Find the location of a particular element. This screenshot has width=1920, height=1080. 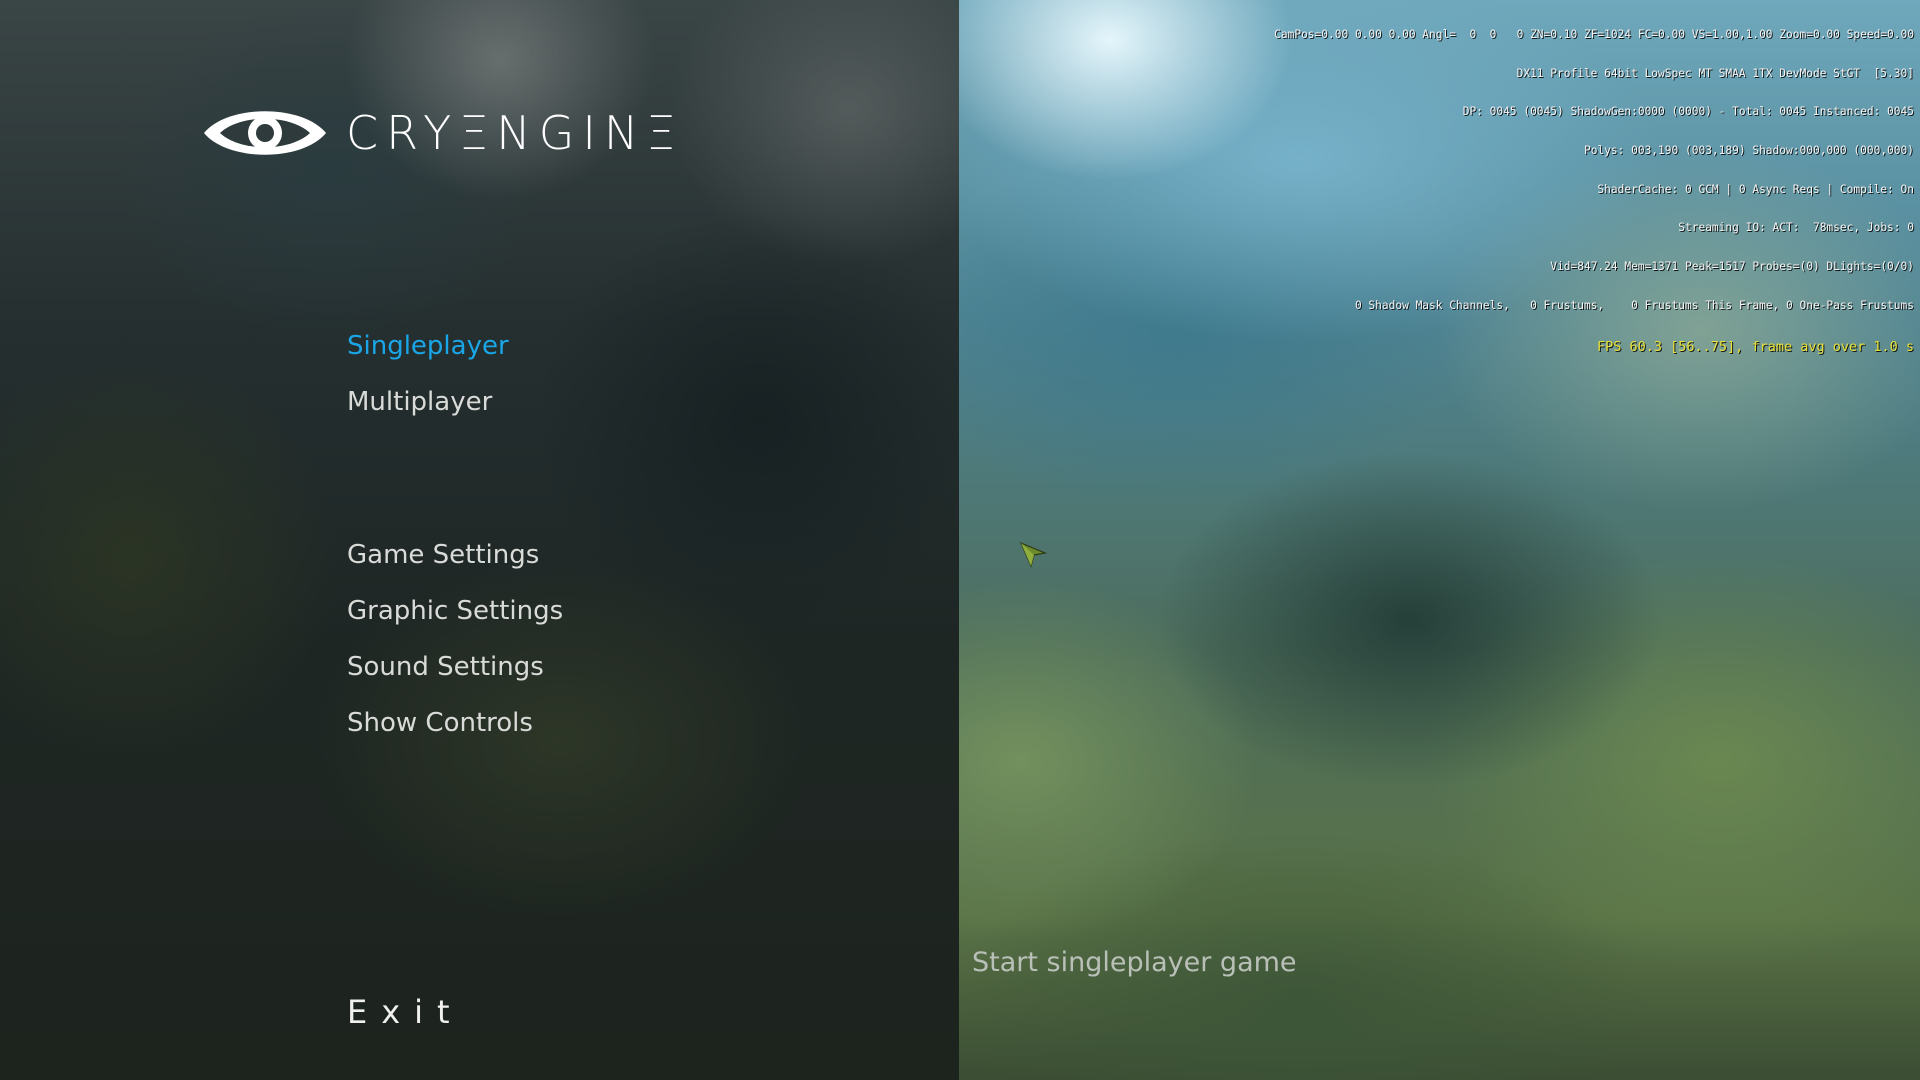

cryengine-logo: CRYΞNGINΞ is located at coordinates (441, 133).